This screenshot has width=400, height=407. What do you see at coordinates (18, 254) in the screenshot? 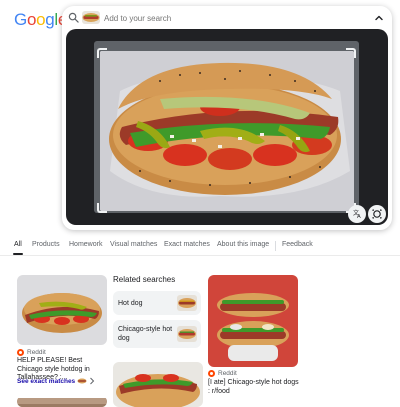
I see `active-tab-indicator` at bounding box center [18, 254].